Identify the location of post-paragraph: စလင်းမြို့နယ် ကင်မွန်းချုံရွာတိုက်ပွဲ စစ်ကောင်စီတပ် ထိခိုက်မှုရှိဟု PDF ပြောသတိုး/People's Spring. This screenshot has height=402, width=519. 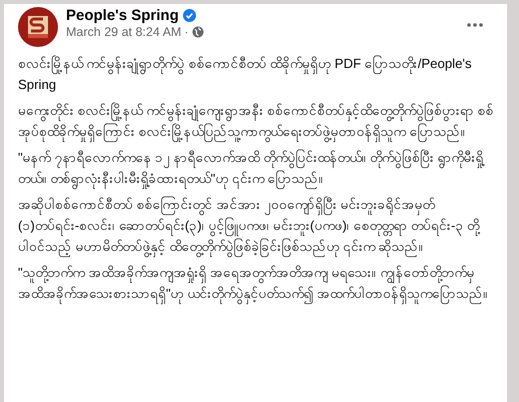
(245, 74).